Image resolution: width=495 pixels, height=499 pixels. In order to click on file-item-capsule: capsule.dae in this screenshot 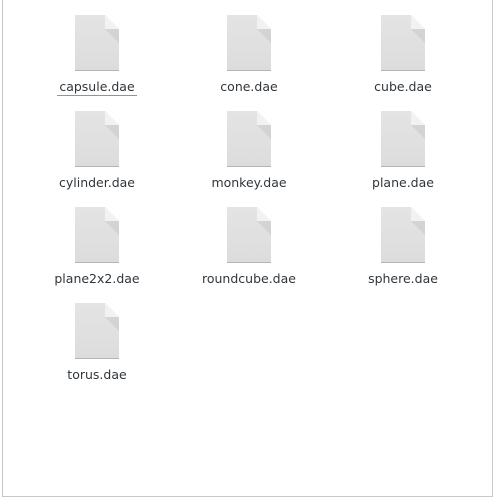, I will do `click(97, 48)`.